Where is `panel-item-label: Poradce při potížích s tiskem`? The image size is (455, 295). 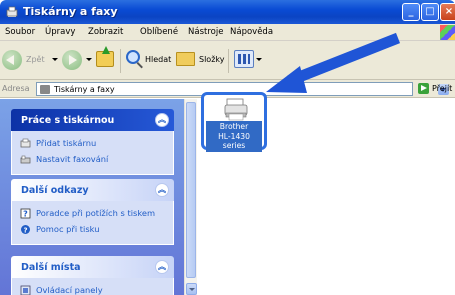
panel-item-label: Poradce při potížích s tiskem is located at coordinates (96, 213).